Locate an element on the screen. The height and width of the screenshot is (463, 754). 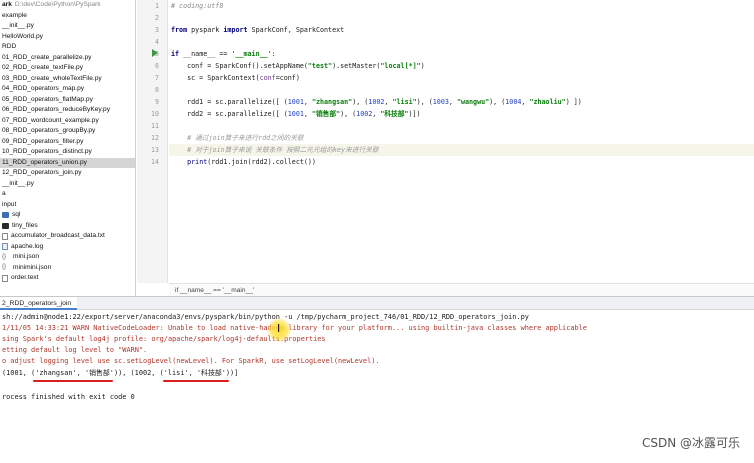
tree-item-label: mini.json is located at coordinates (26, 256).